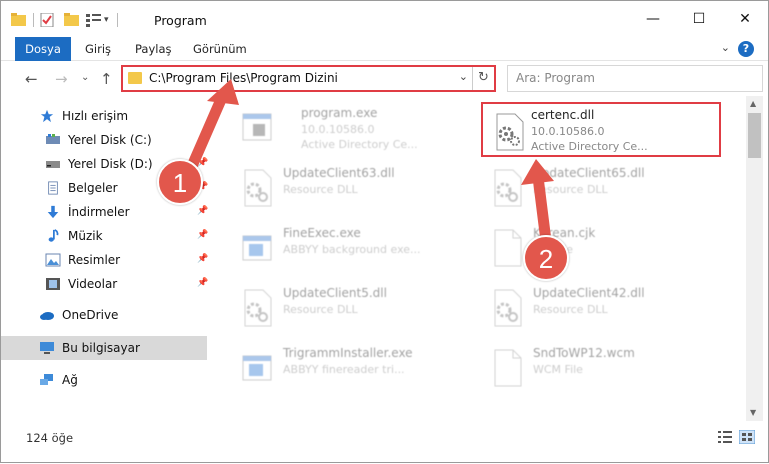 The image size is (769, 464). Describe the element at coordinates (48, 20) in the screenshot. I see `properties-icon` at that location.